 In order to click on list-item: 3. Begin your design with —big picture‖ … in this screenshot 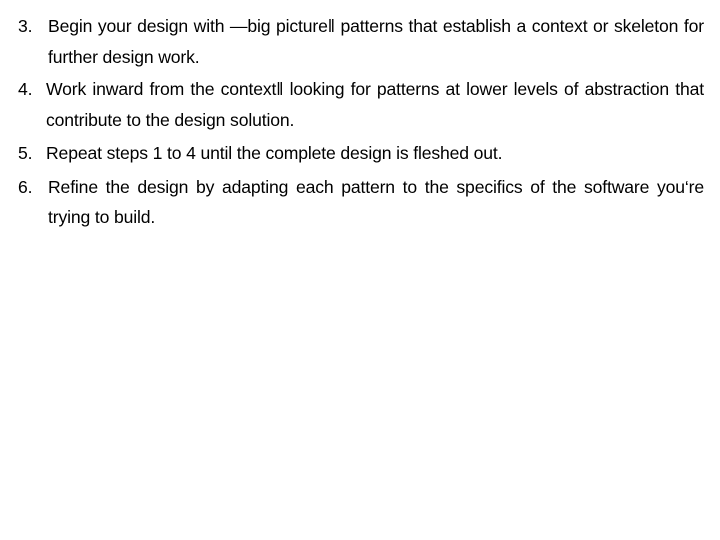, I will do `click(361, 41)`.